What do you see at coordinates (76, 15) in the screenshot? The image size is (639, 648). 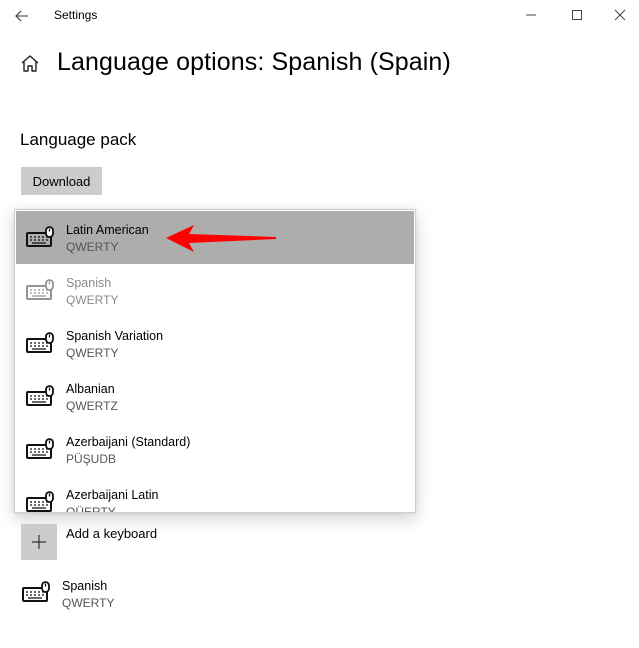 I see `app-title: Settings` at bounding box center [76, 15].